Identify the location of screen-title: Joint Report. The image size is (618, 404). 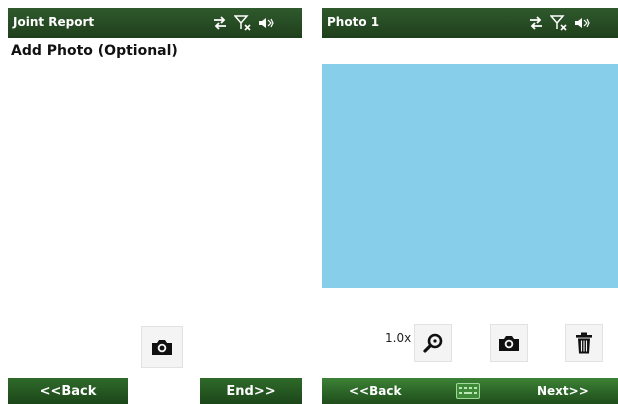
(54, 22).